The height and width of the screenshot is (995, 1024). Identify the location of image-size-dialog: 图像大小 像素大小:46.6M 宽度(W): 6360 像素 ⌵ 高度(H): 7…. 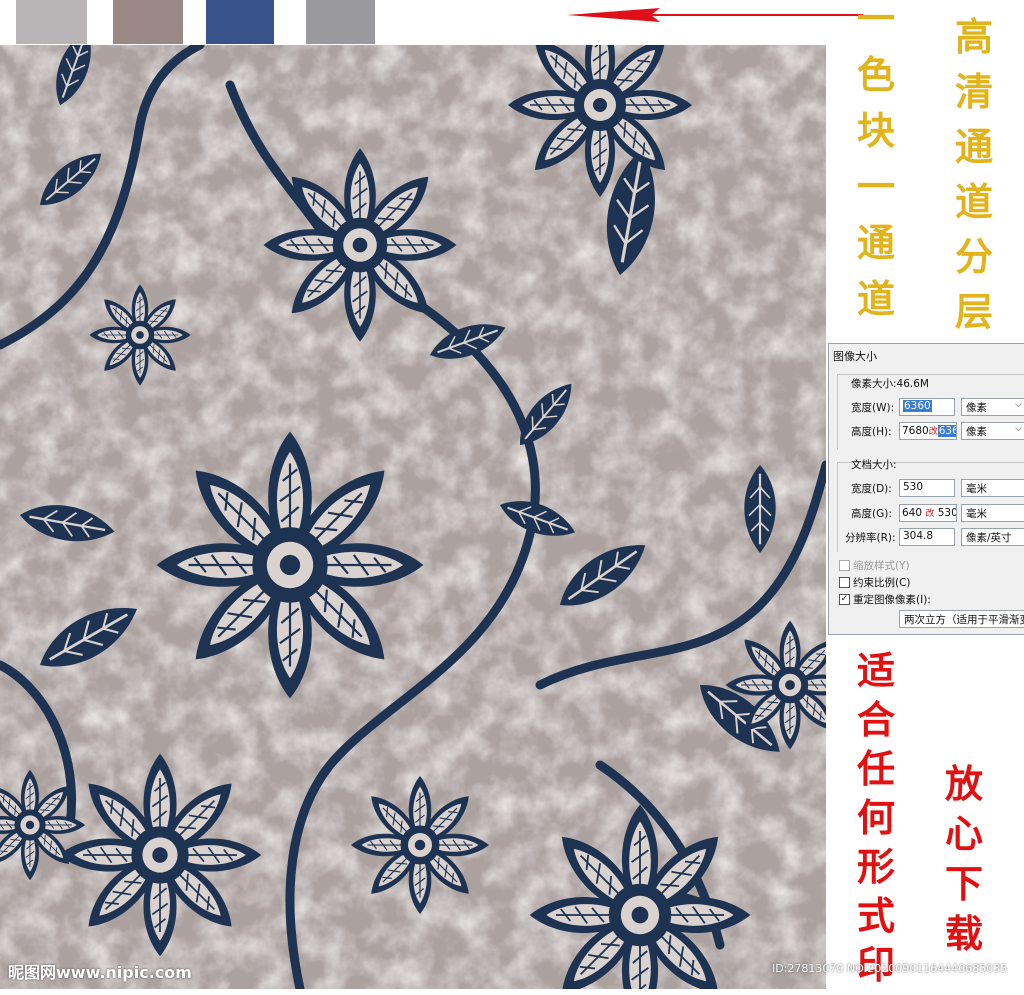
(926, 489).